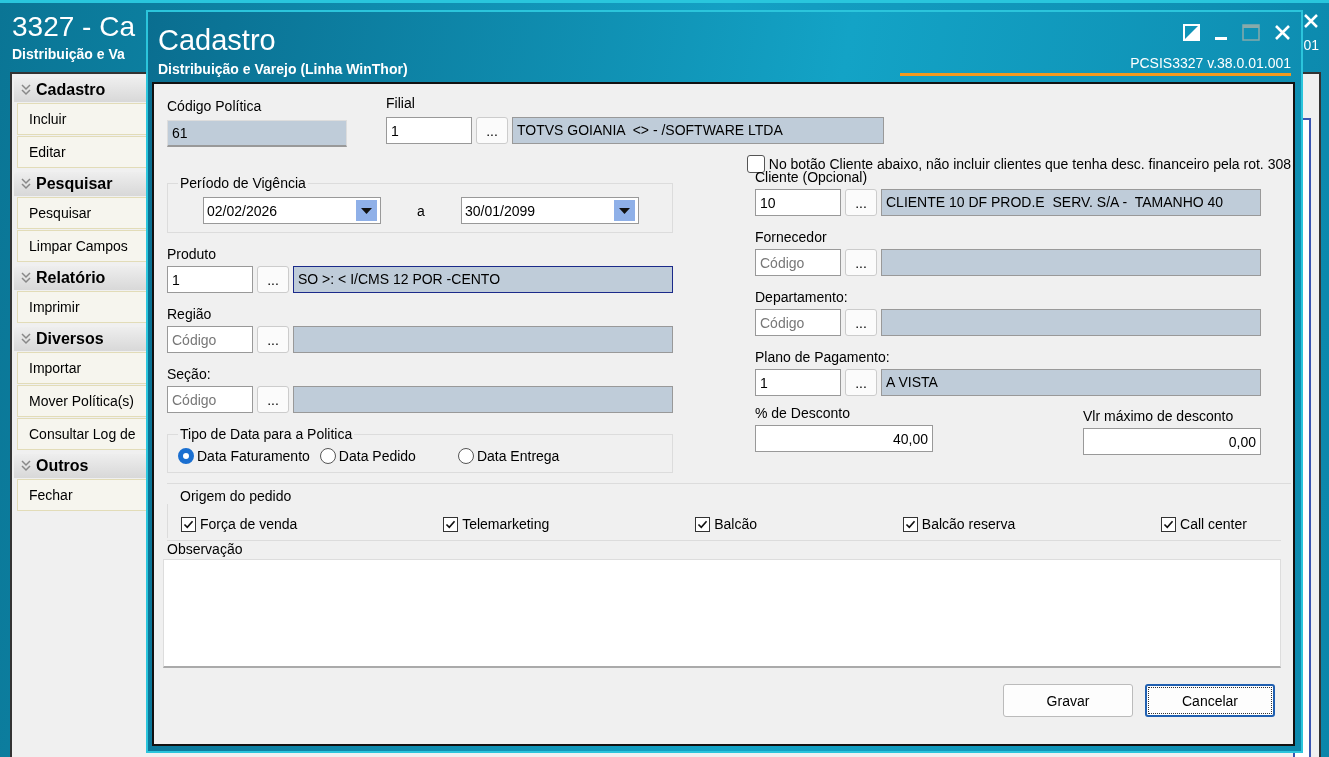 The height and width of the screenshot is (757, 1329). I want to click on sidebar-item: Editar, so click(82, 152).